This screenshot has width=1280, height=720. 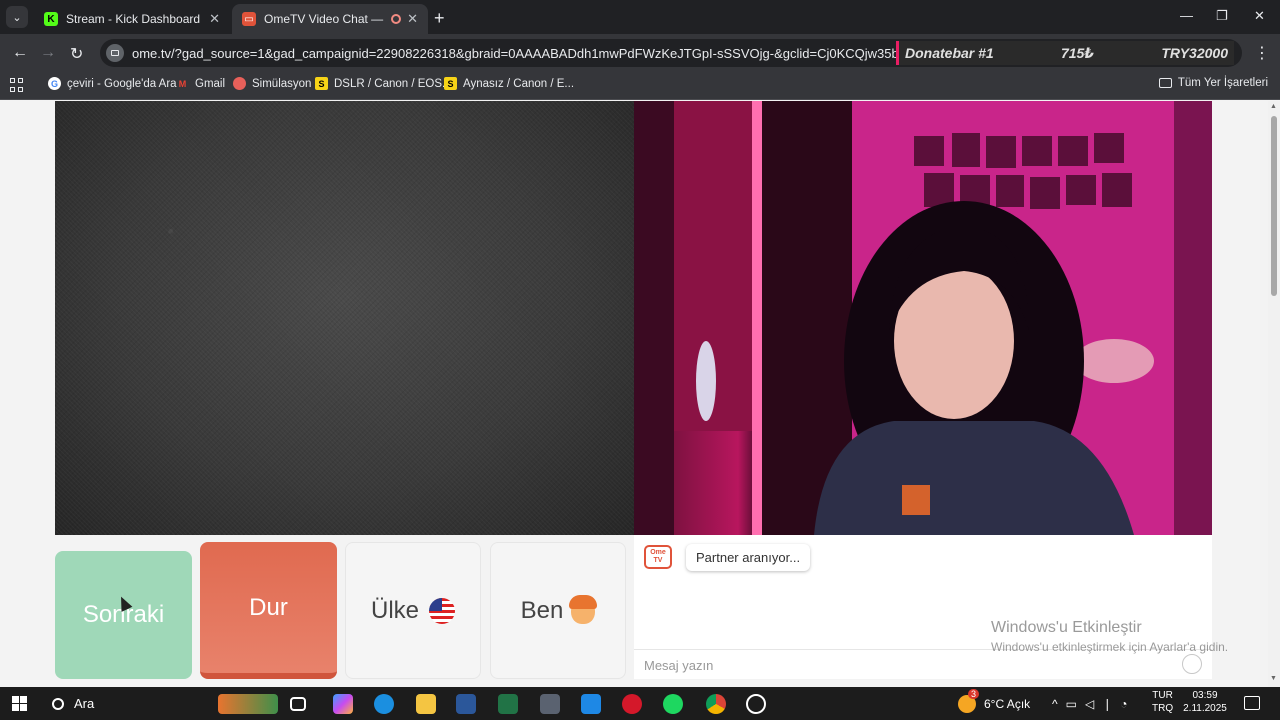 I want to click on system-clock: 03:59 2.11.2025, so click(x=1205, y=702).